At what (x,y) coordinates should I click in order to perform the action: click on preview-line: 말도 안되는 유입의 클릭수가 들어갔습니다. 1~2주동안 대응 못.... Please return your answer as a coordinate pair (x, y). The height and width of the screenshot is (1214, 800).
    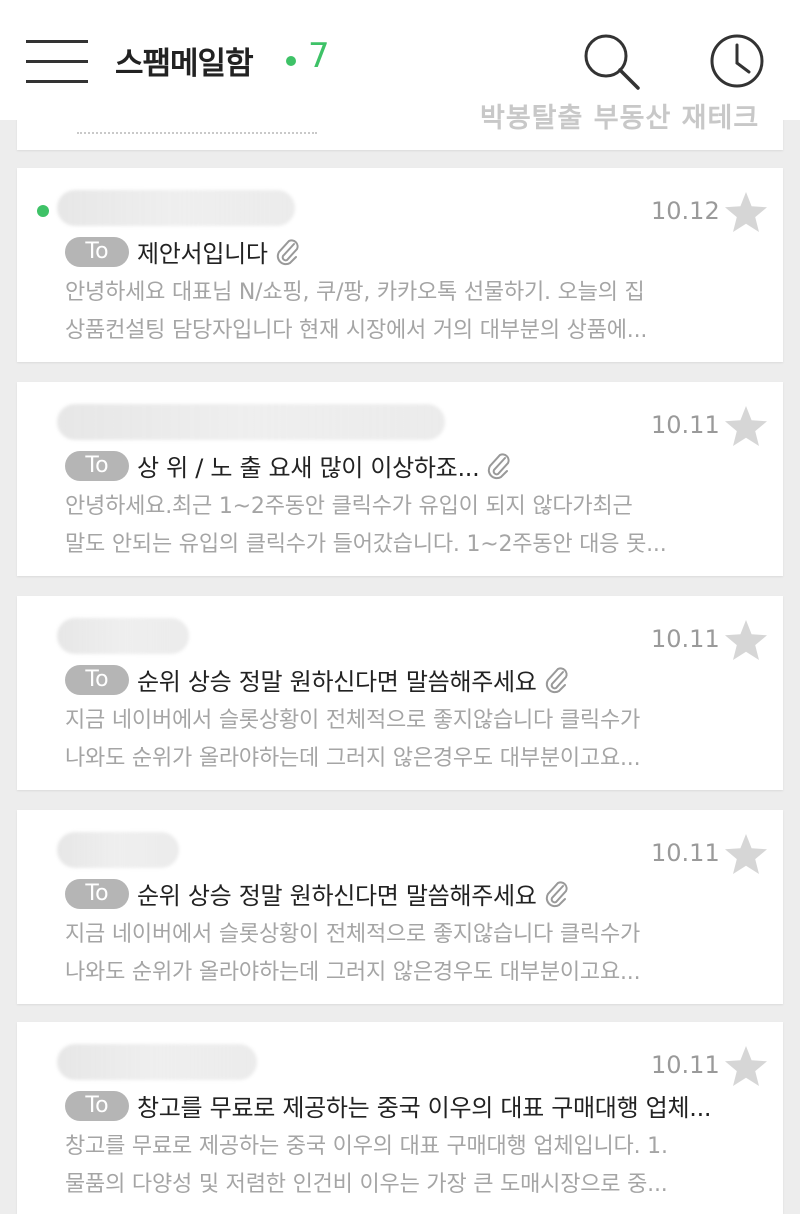
    Looking at the image, I should click on (366, 544).